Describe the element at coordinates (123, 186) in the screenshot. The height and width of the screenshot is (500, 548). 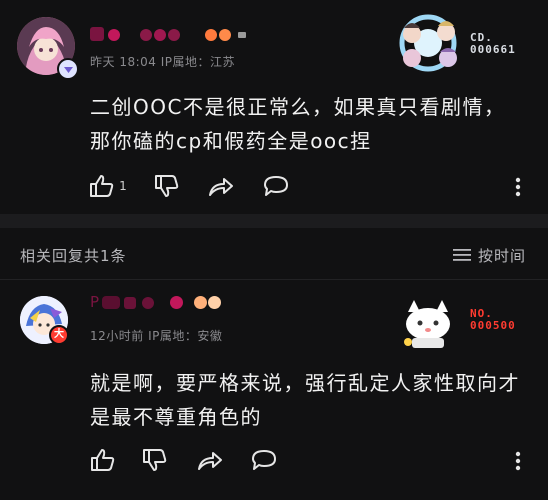
I see `like-count: 1` at that location.